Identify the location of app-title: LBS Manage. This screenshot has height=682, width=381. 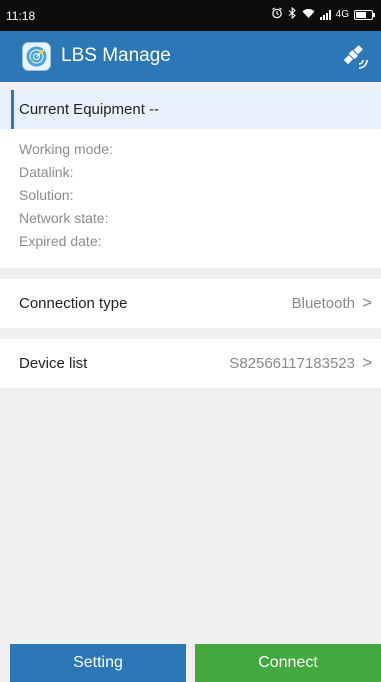
(116, 55).